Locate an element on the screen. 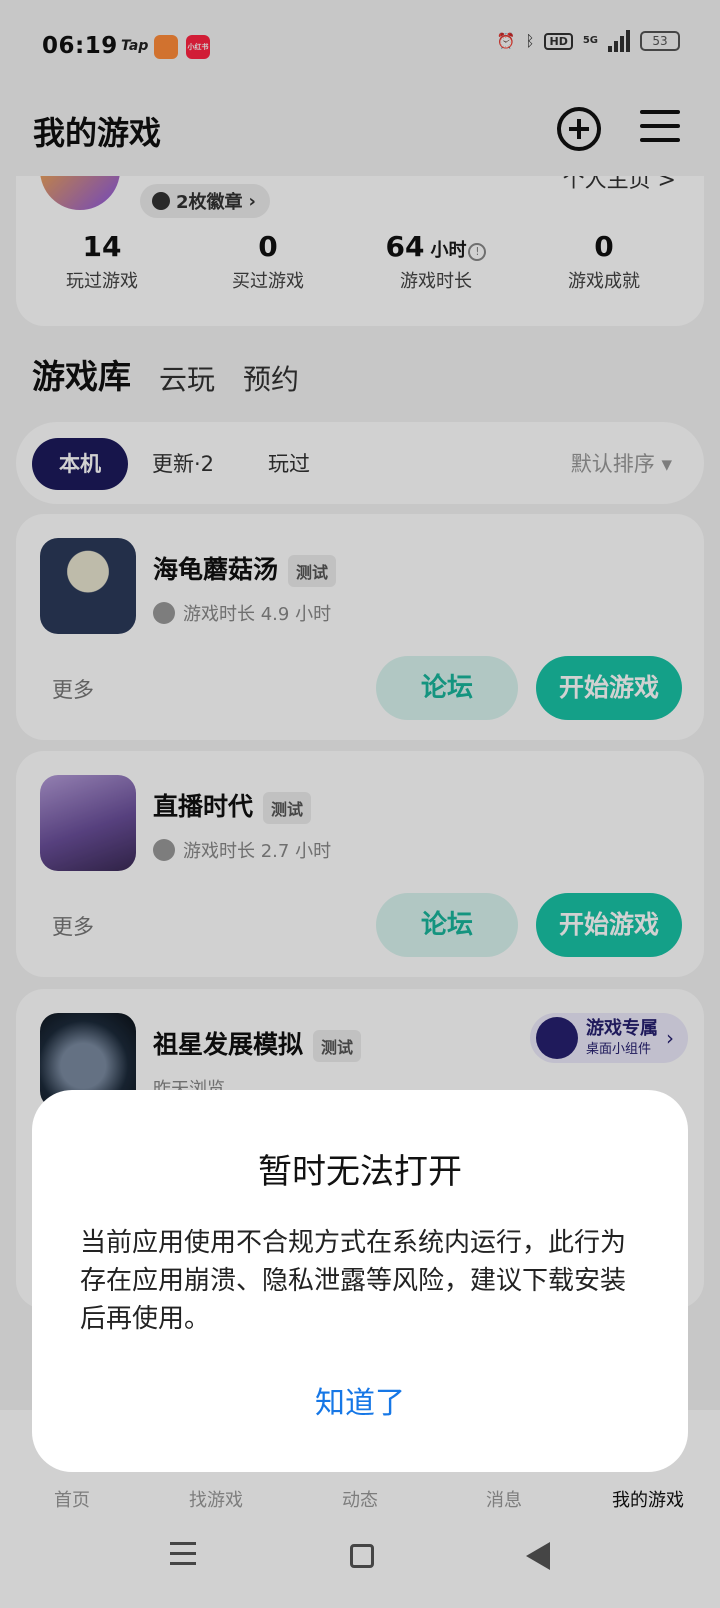 The image size is (720, 1608). dialog-title: 暂时无法打开 is located at coordinates (360, 1172).